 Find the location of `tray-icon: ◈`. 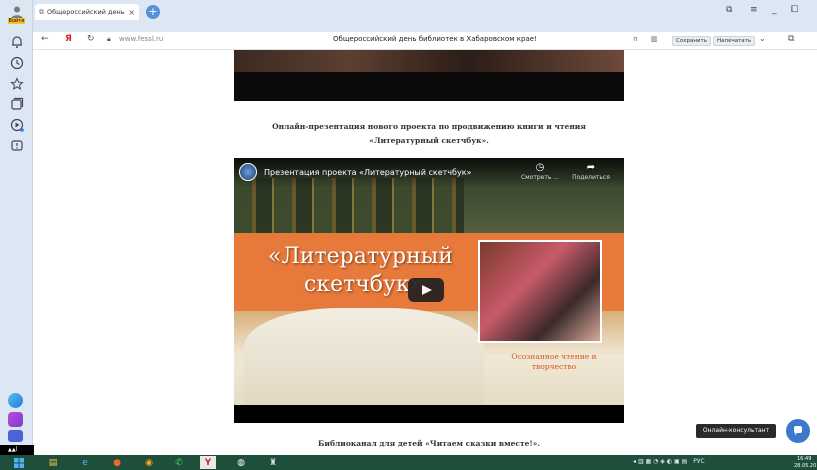

tray-icon: ◈ is located at coordinates (662, 461).